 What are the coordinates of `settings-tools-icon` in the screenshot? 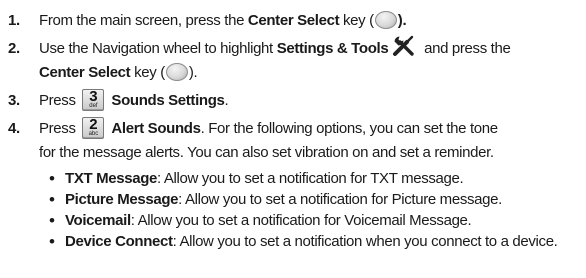 It's located at (404, 46).